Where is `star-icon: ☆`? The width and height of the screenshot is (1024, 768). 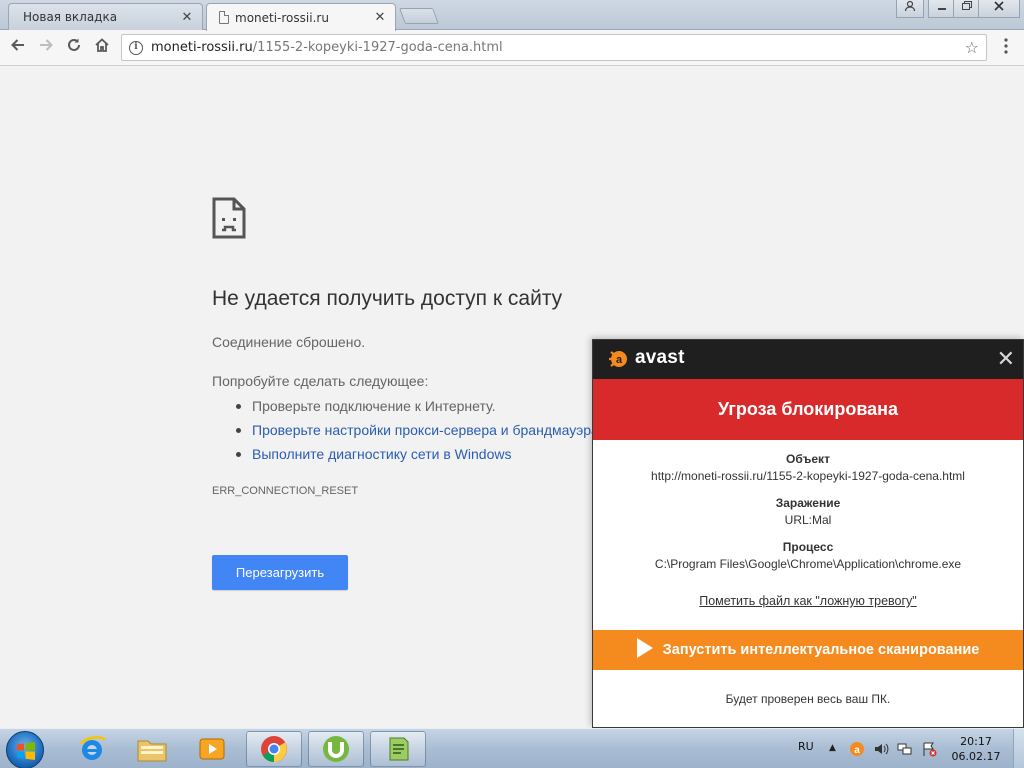 star-icon: ☆ is located at coordinates (972, 47).